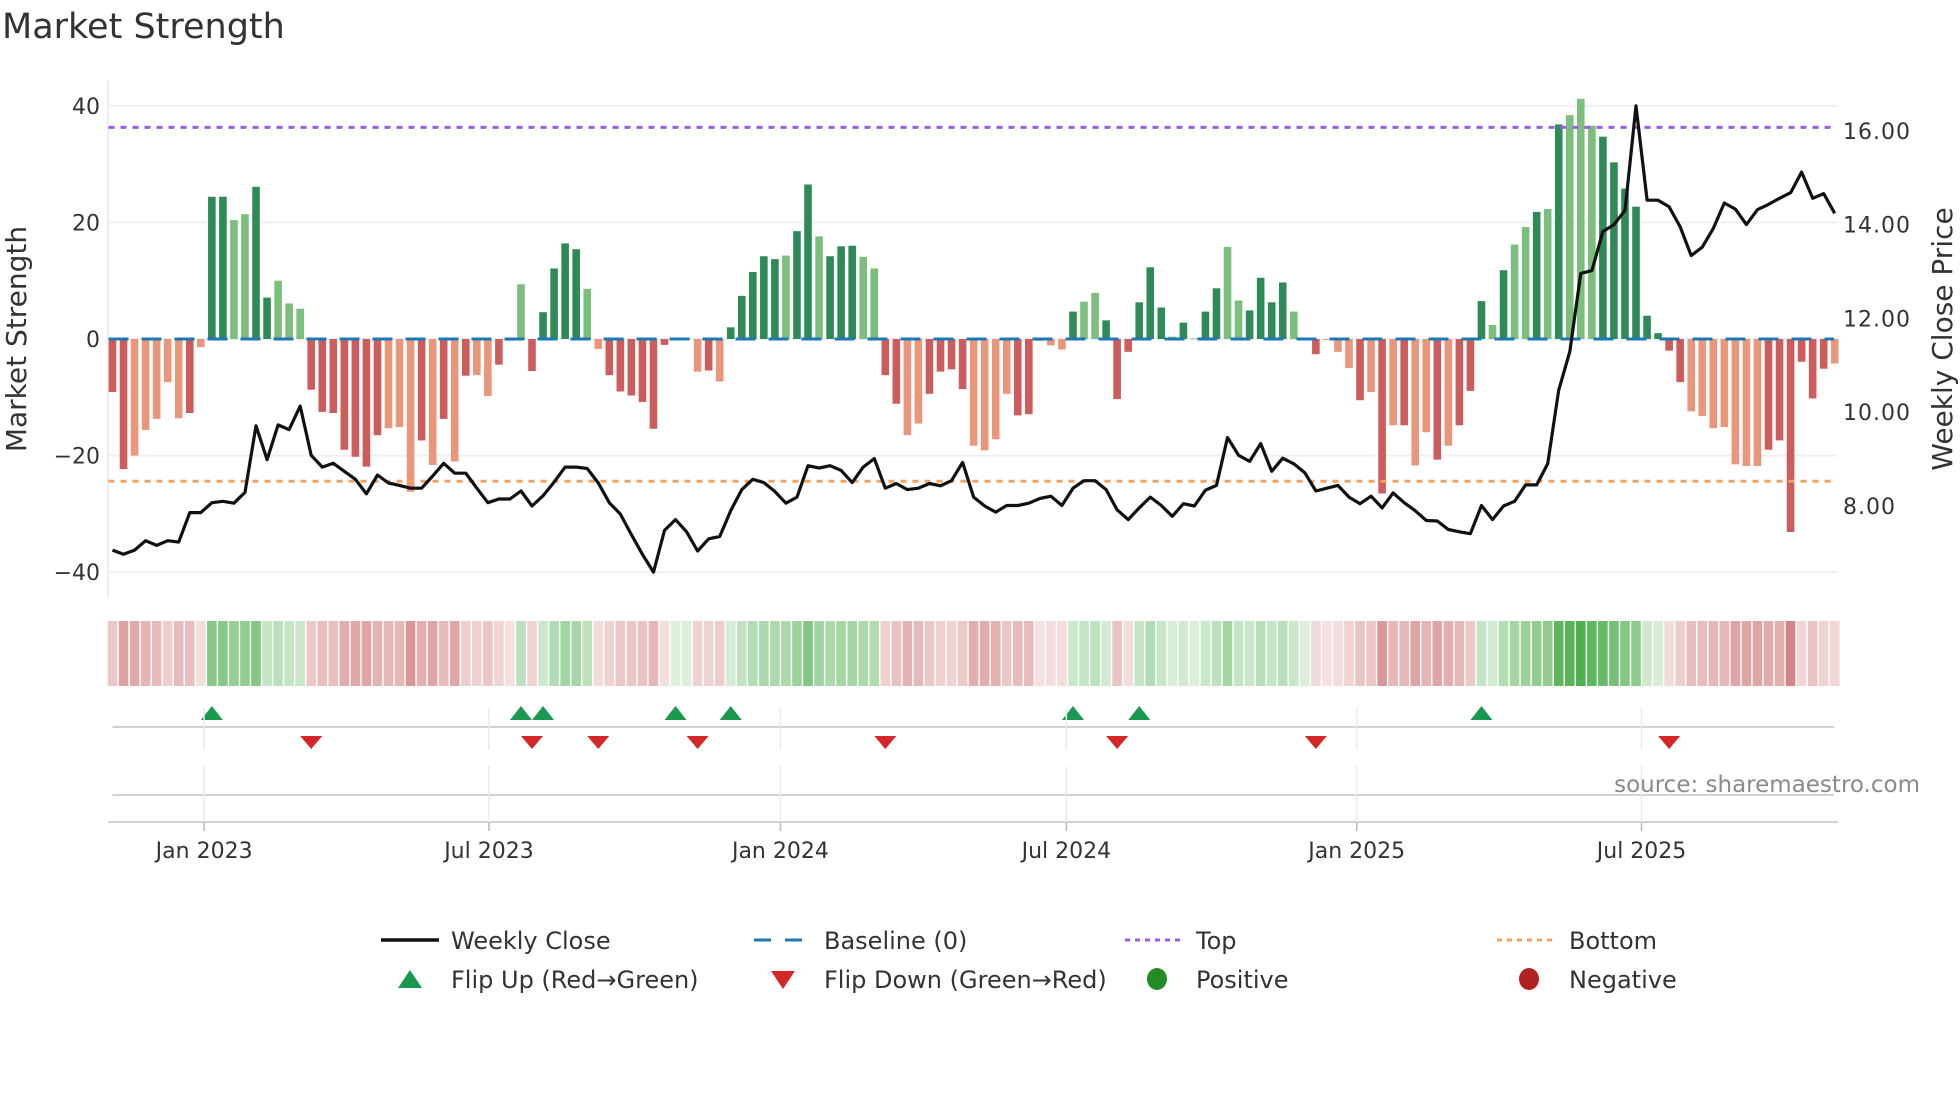  I want to click on legend-triangle-up-icon, so click(410, 979).